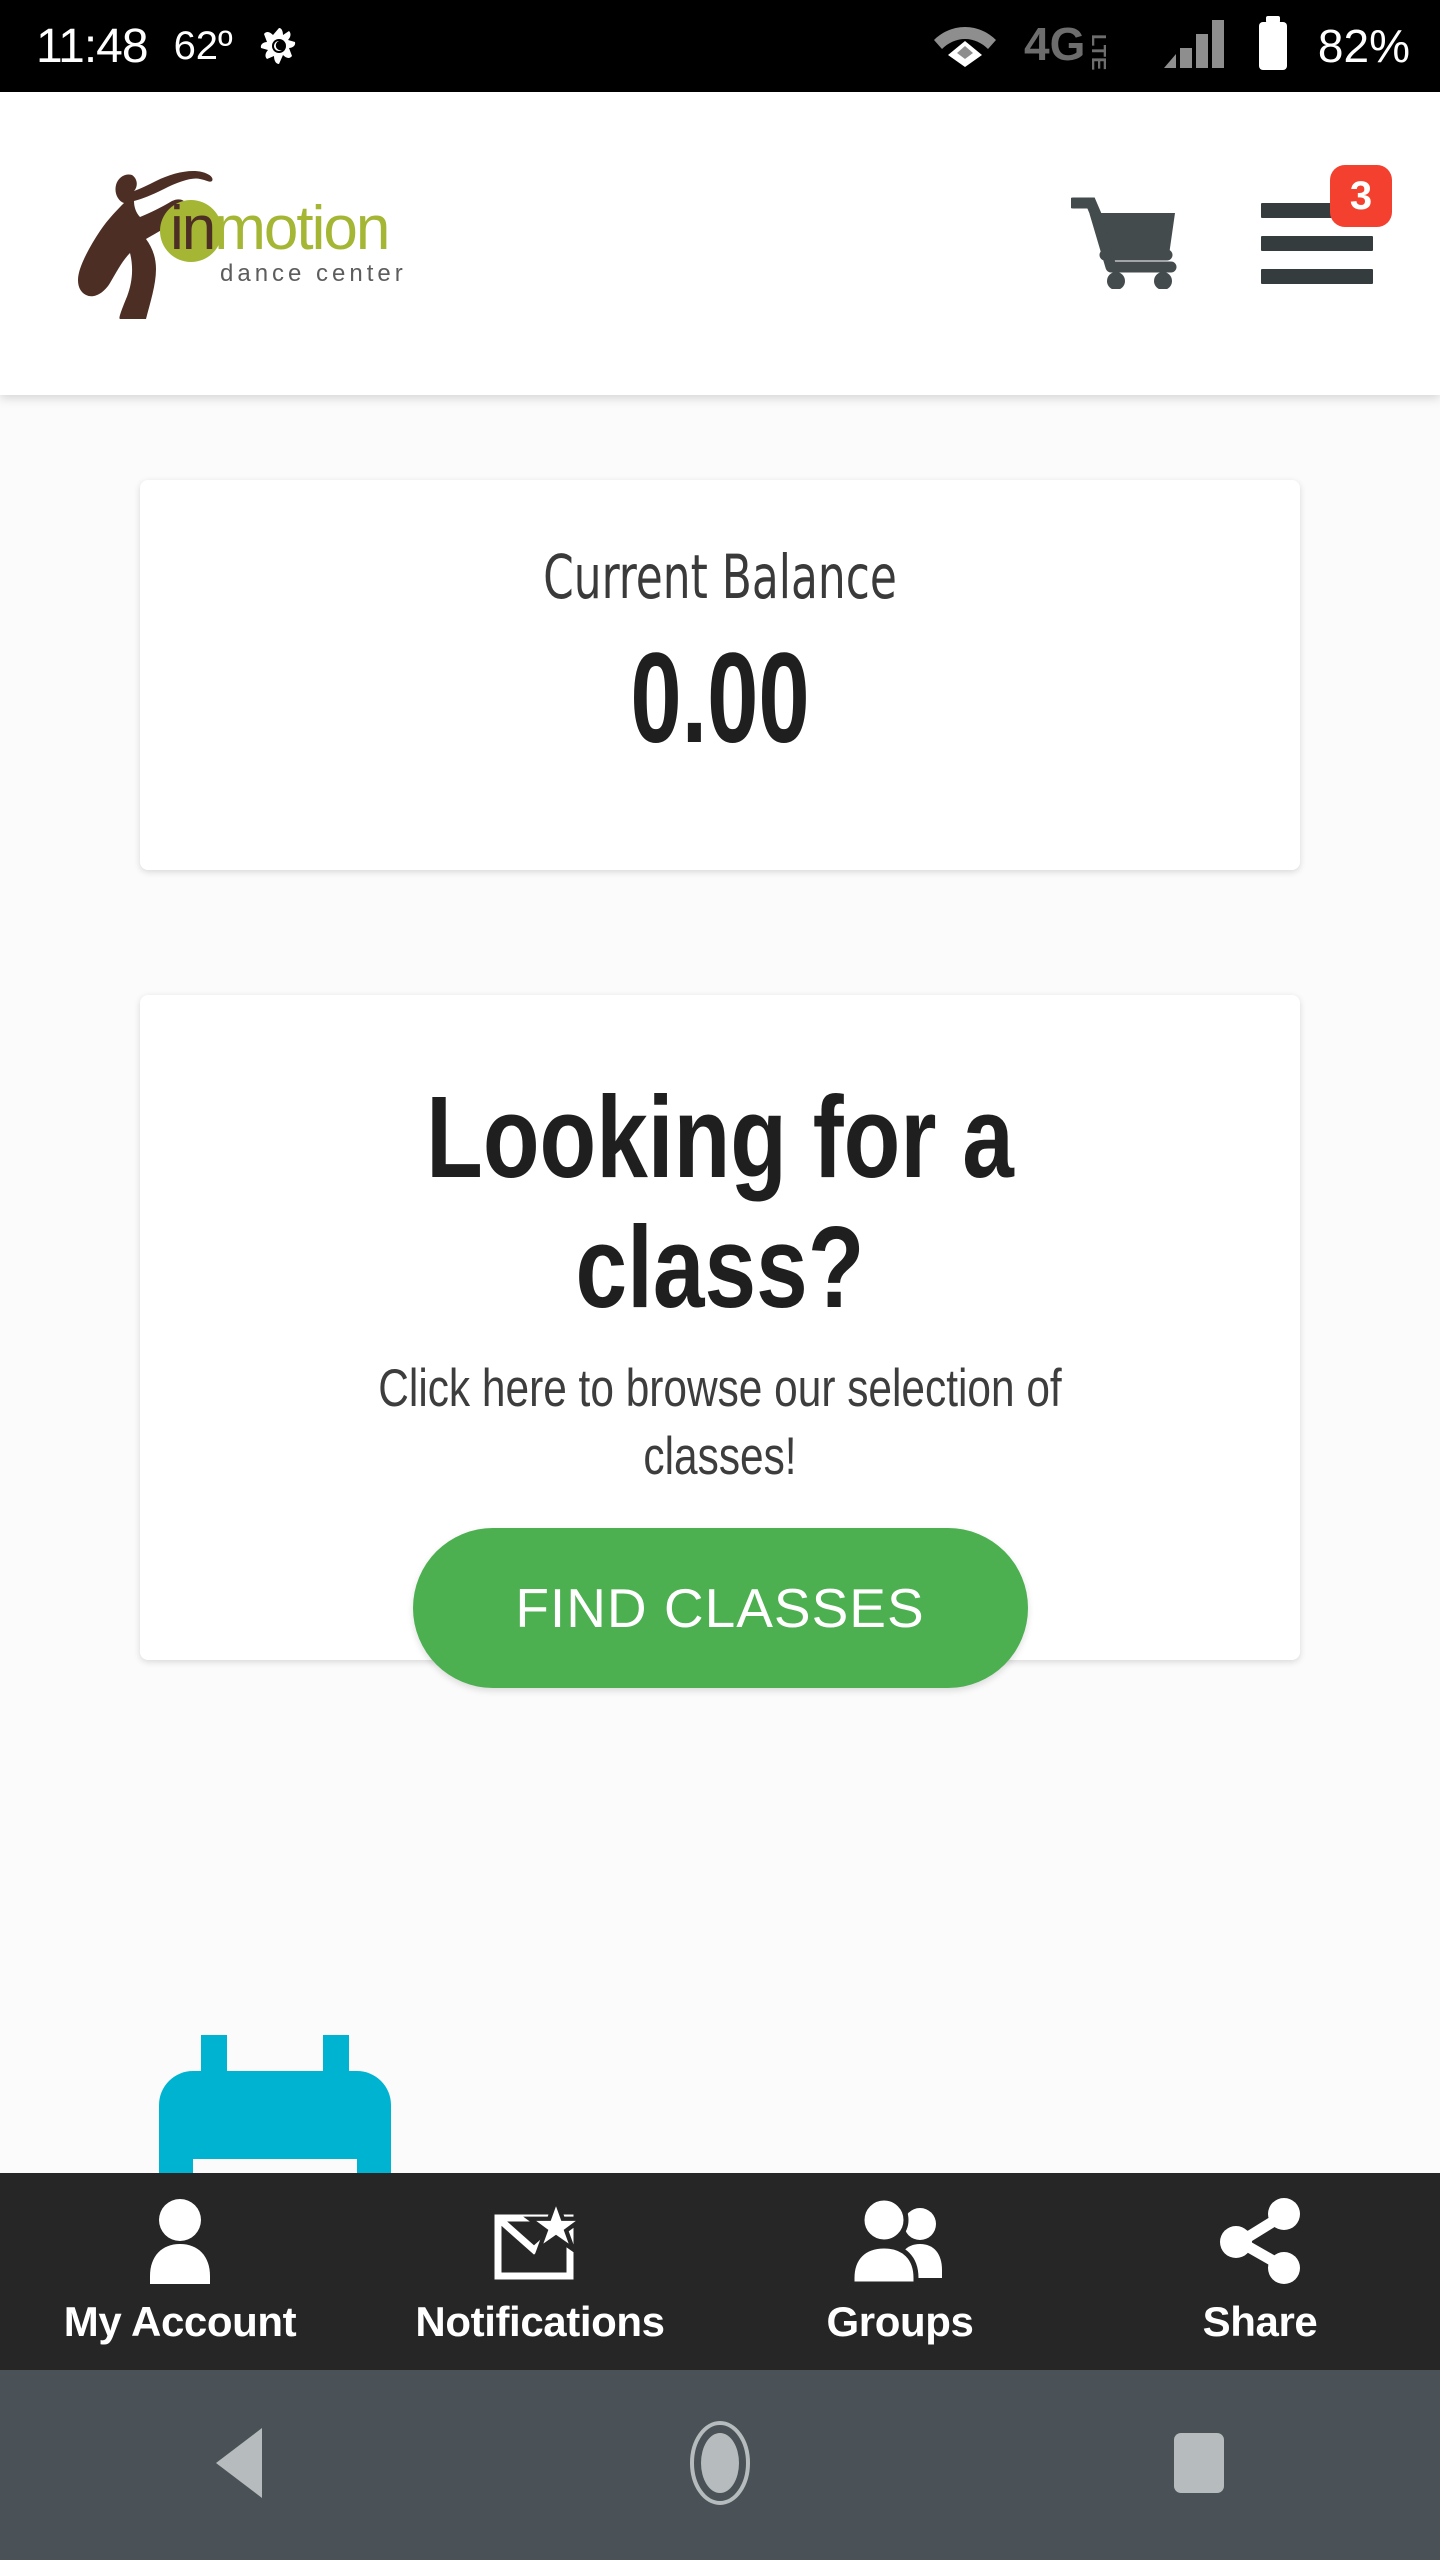 The width and height of the screenshot is (1440, 2560). What do you see at coordinates (1260, 2321) in the screenshot?
I see `tab-label-share: Share` at bounding box center [1260, 2321].